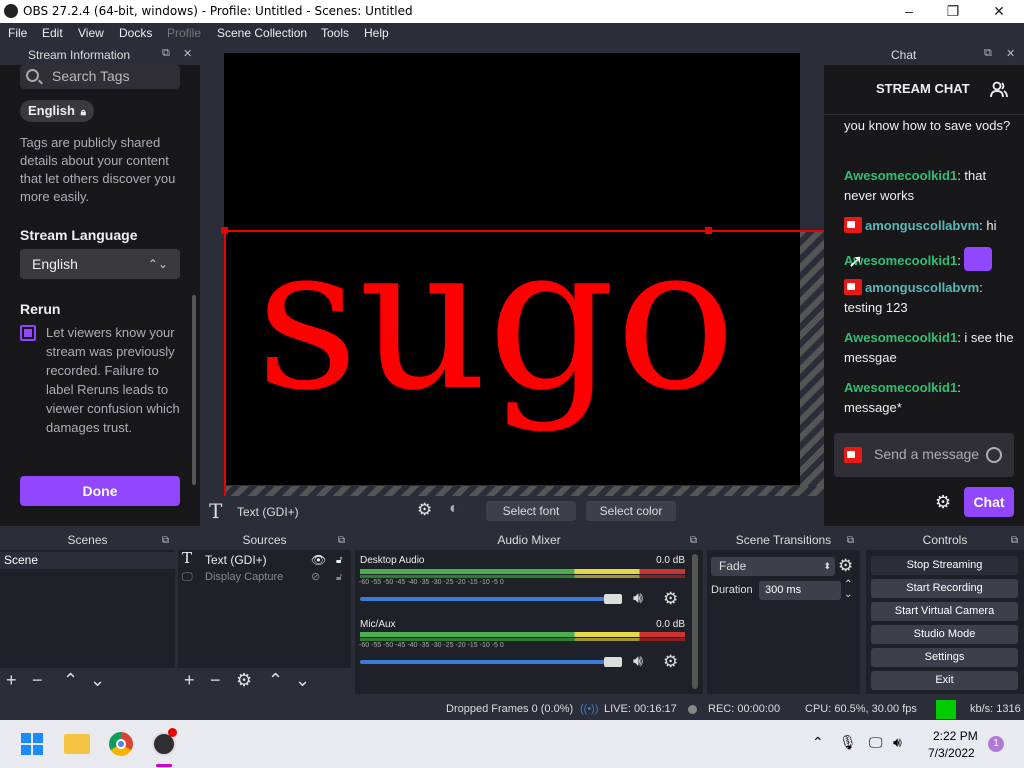 Image resolution: width=1024 pixels, height=768 pixels. I want to click on stream-language-select: English ⌃⌄, so click(100, 264).